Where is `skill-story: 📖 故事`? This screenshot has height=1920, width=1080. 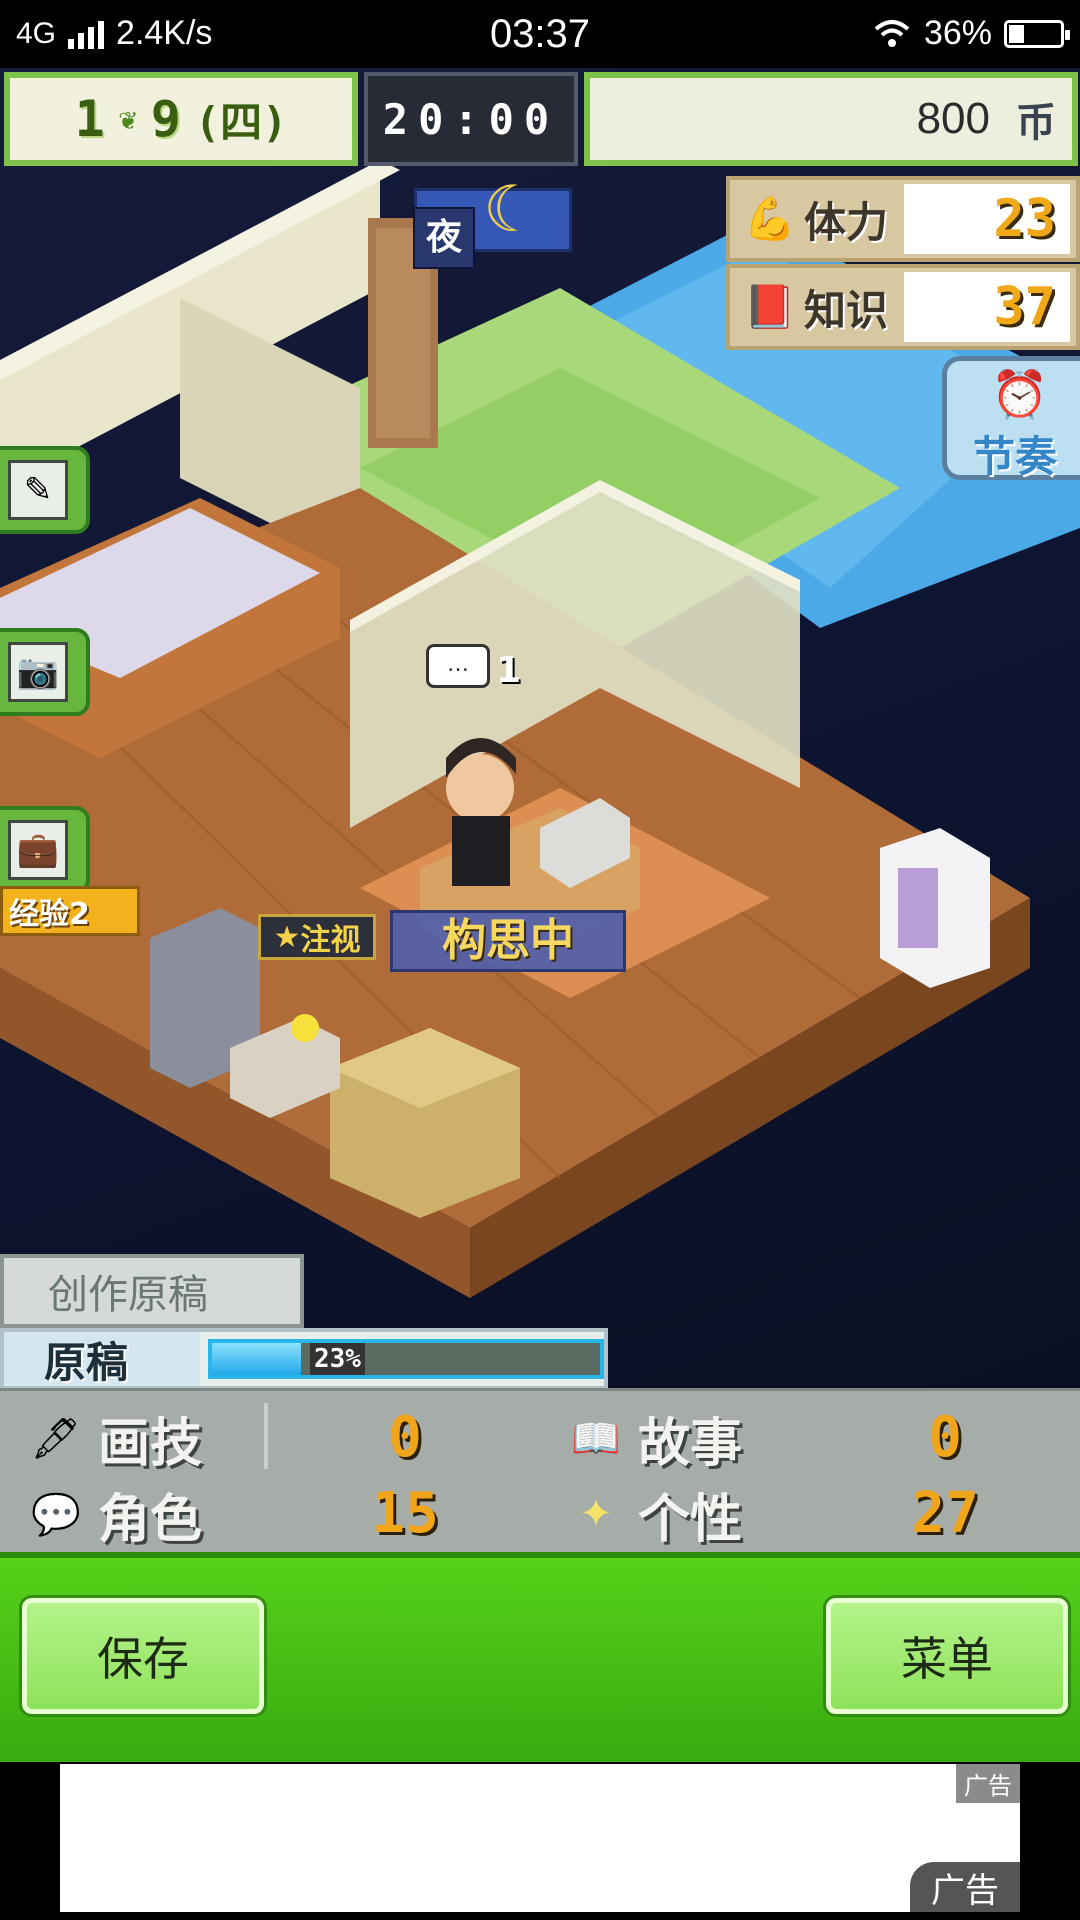 skill-story: 📖 故事 is located at coordinates (653, 1438).